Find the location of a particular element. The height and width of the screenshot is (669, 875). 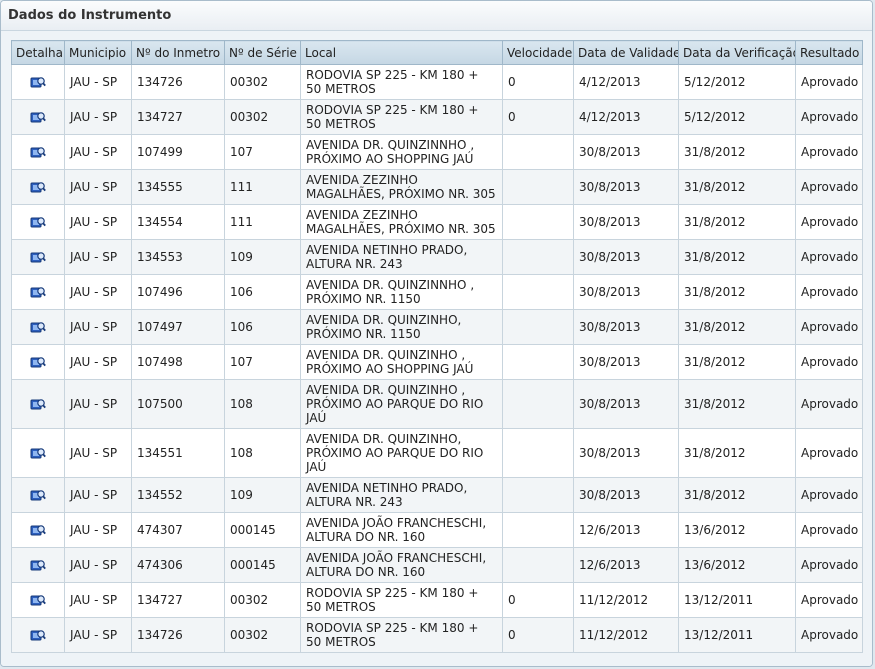

panel-header: Dados do Instrumento is located at coordinates (436, 16).